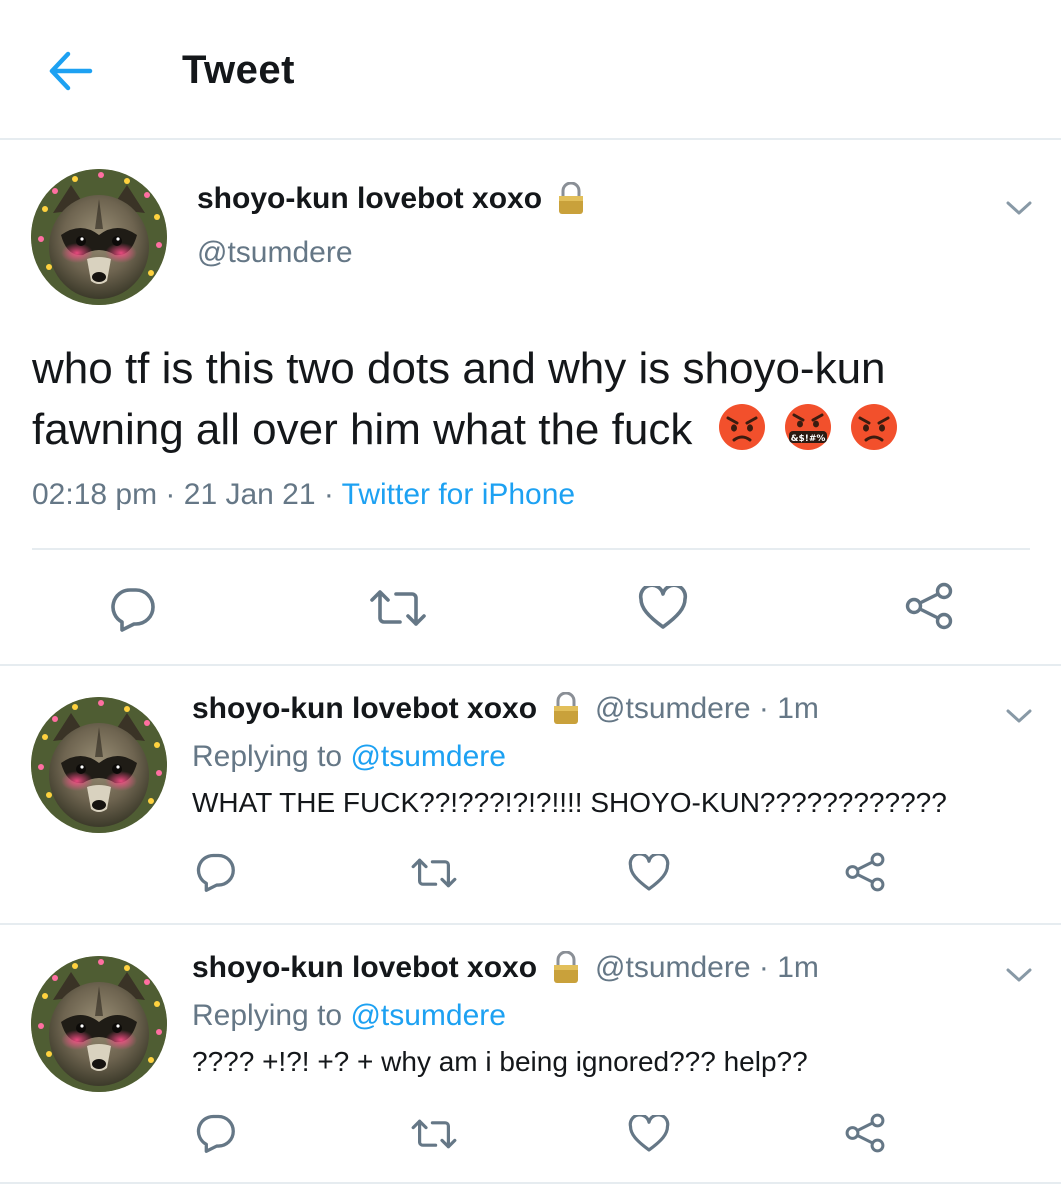 This screenshot has height=1200, width=1061. I want to click on back-button, so click(70, 71).